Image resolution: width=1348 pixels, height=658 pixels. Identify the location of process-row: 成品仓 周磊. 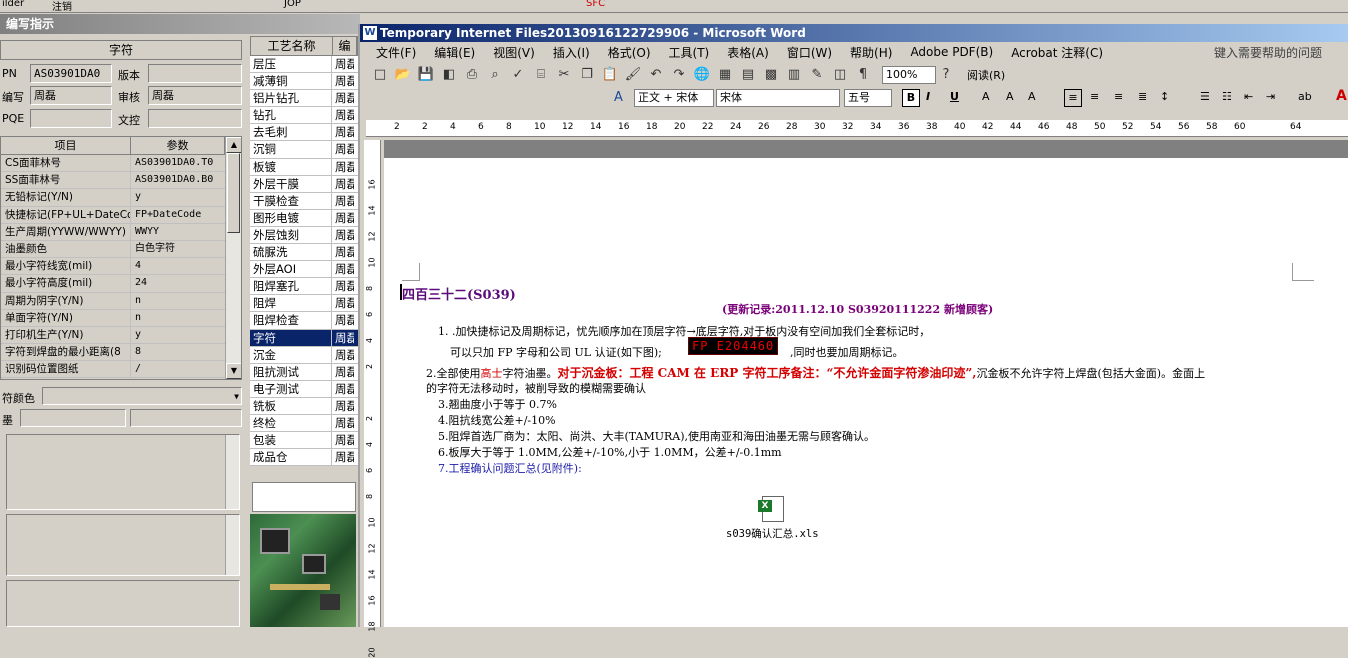
(304, 458).